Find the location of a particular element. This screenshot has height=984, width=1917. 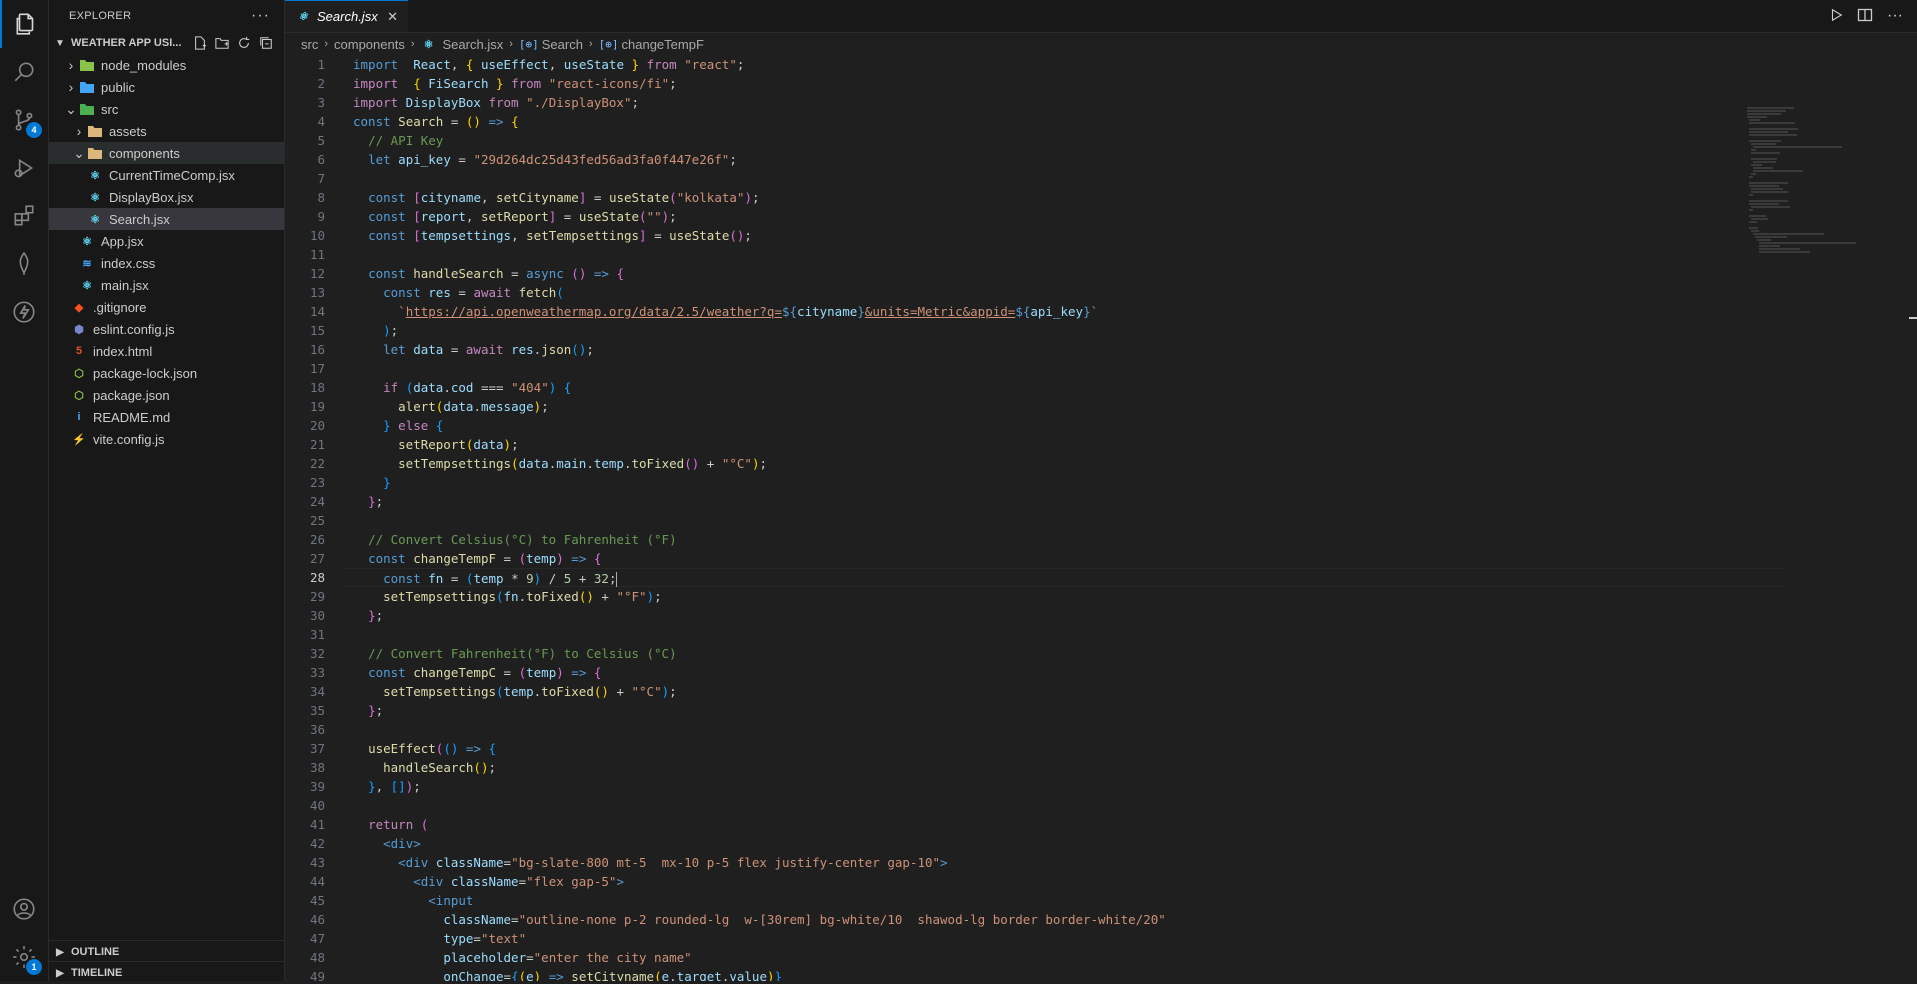

code-line: <div className="flex gap-5"> is located at coordinates (1135, 881).